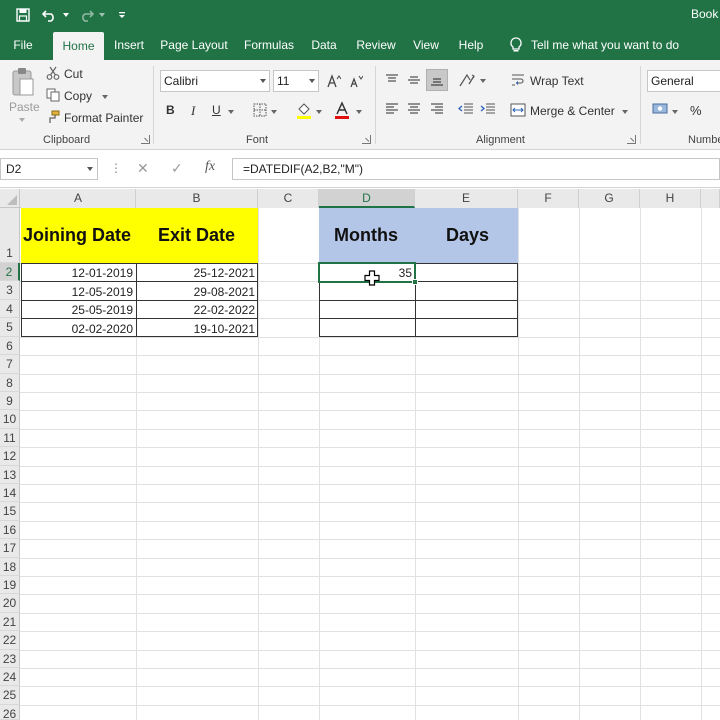  What do you see at coordinates (437, 109) in the screenshot?
I see `align-right-icon` at bounding box center [437, 109].